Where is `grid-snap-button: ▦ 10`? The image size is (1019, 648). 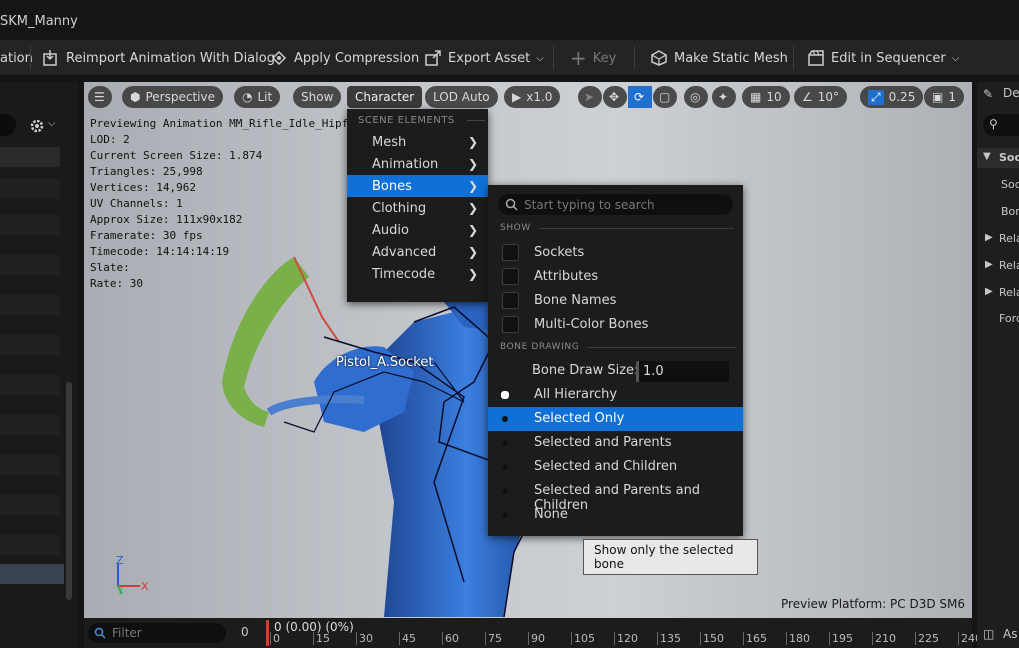 grid-snap-button: ▦ 10 is located at coordinates (766, 97).